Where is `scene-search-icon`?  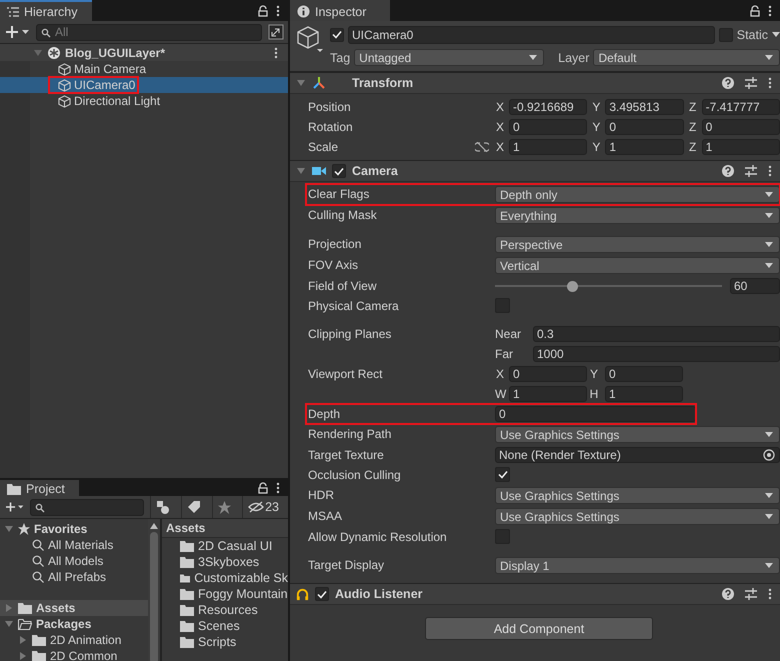 scene-search-icon is located at coordinates (276, 32).